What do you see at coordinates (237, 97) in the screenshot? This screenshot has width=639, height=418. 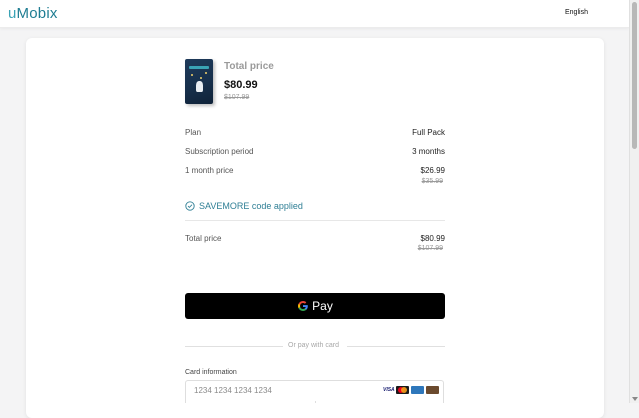 I see `summary-old-price: $107.99` at bounding box center [237, 97].